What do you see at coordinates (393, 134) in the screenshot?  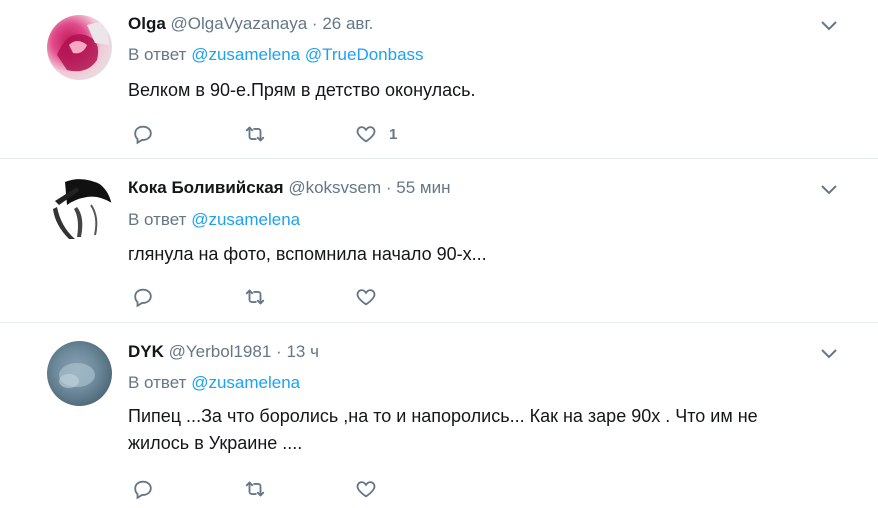 I see `like-count: 1` at bounding box center [393, 134].